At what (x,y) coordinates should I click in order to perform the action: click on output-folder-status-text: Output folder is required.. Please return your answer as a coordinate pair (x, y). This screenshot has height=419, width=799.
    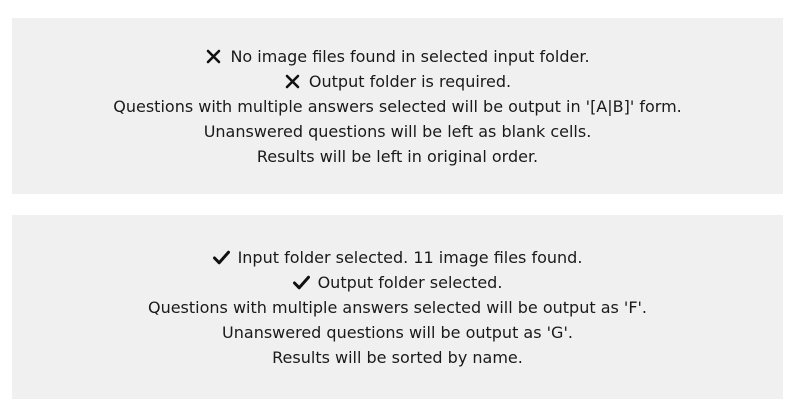
    Looking at the image, I should click on (410, 81).